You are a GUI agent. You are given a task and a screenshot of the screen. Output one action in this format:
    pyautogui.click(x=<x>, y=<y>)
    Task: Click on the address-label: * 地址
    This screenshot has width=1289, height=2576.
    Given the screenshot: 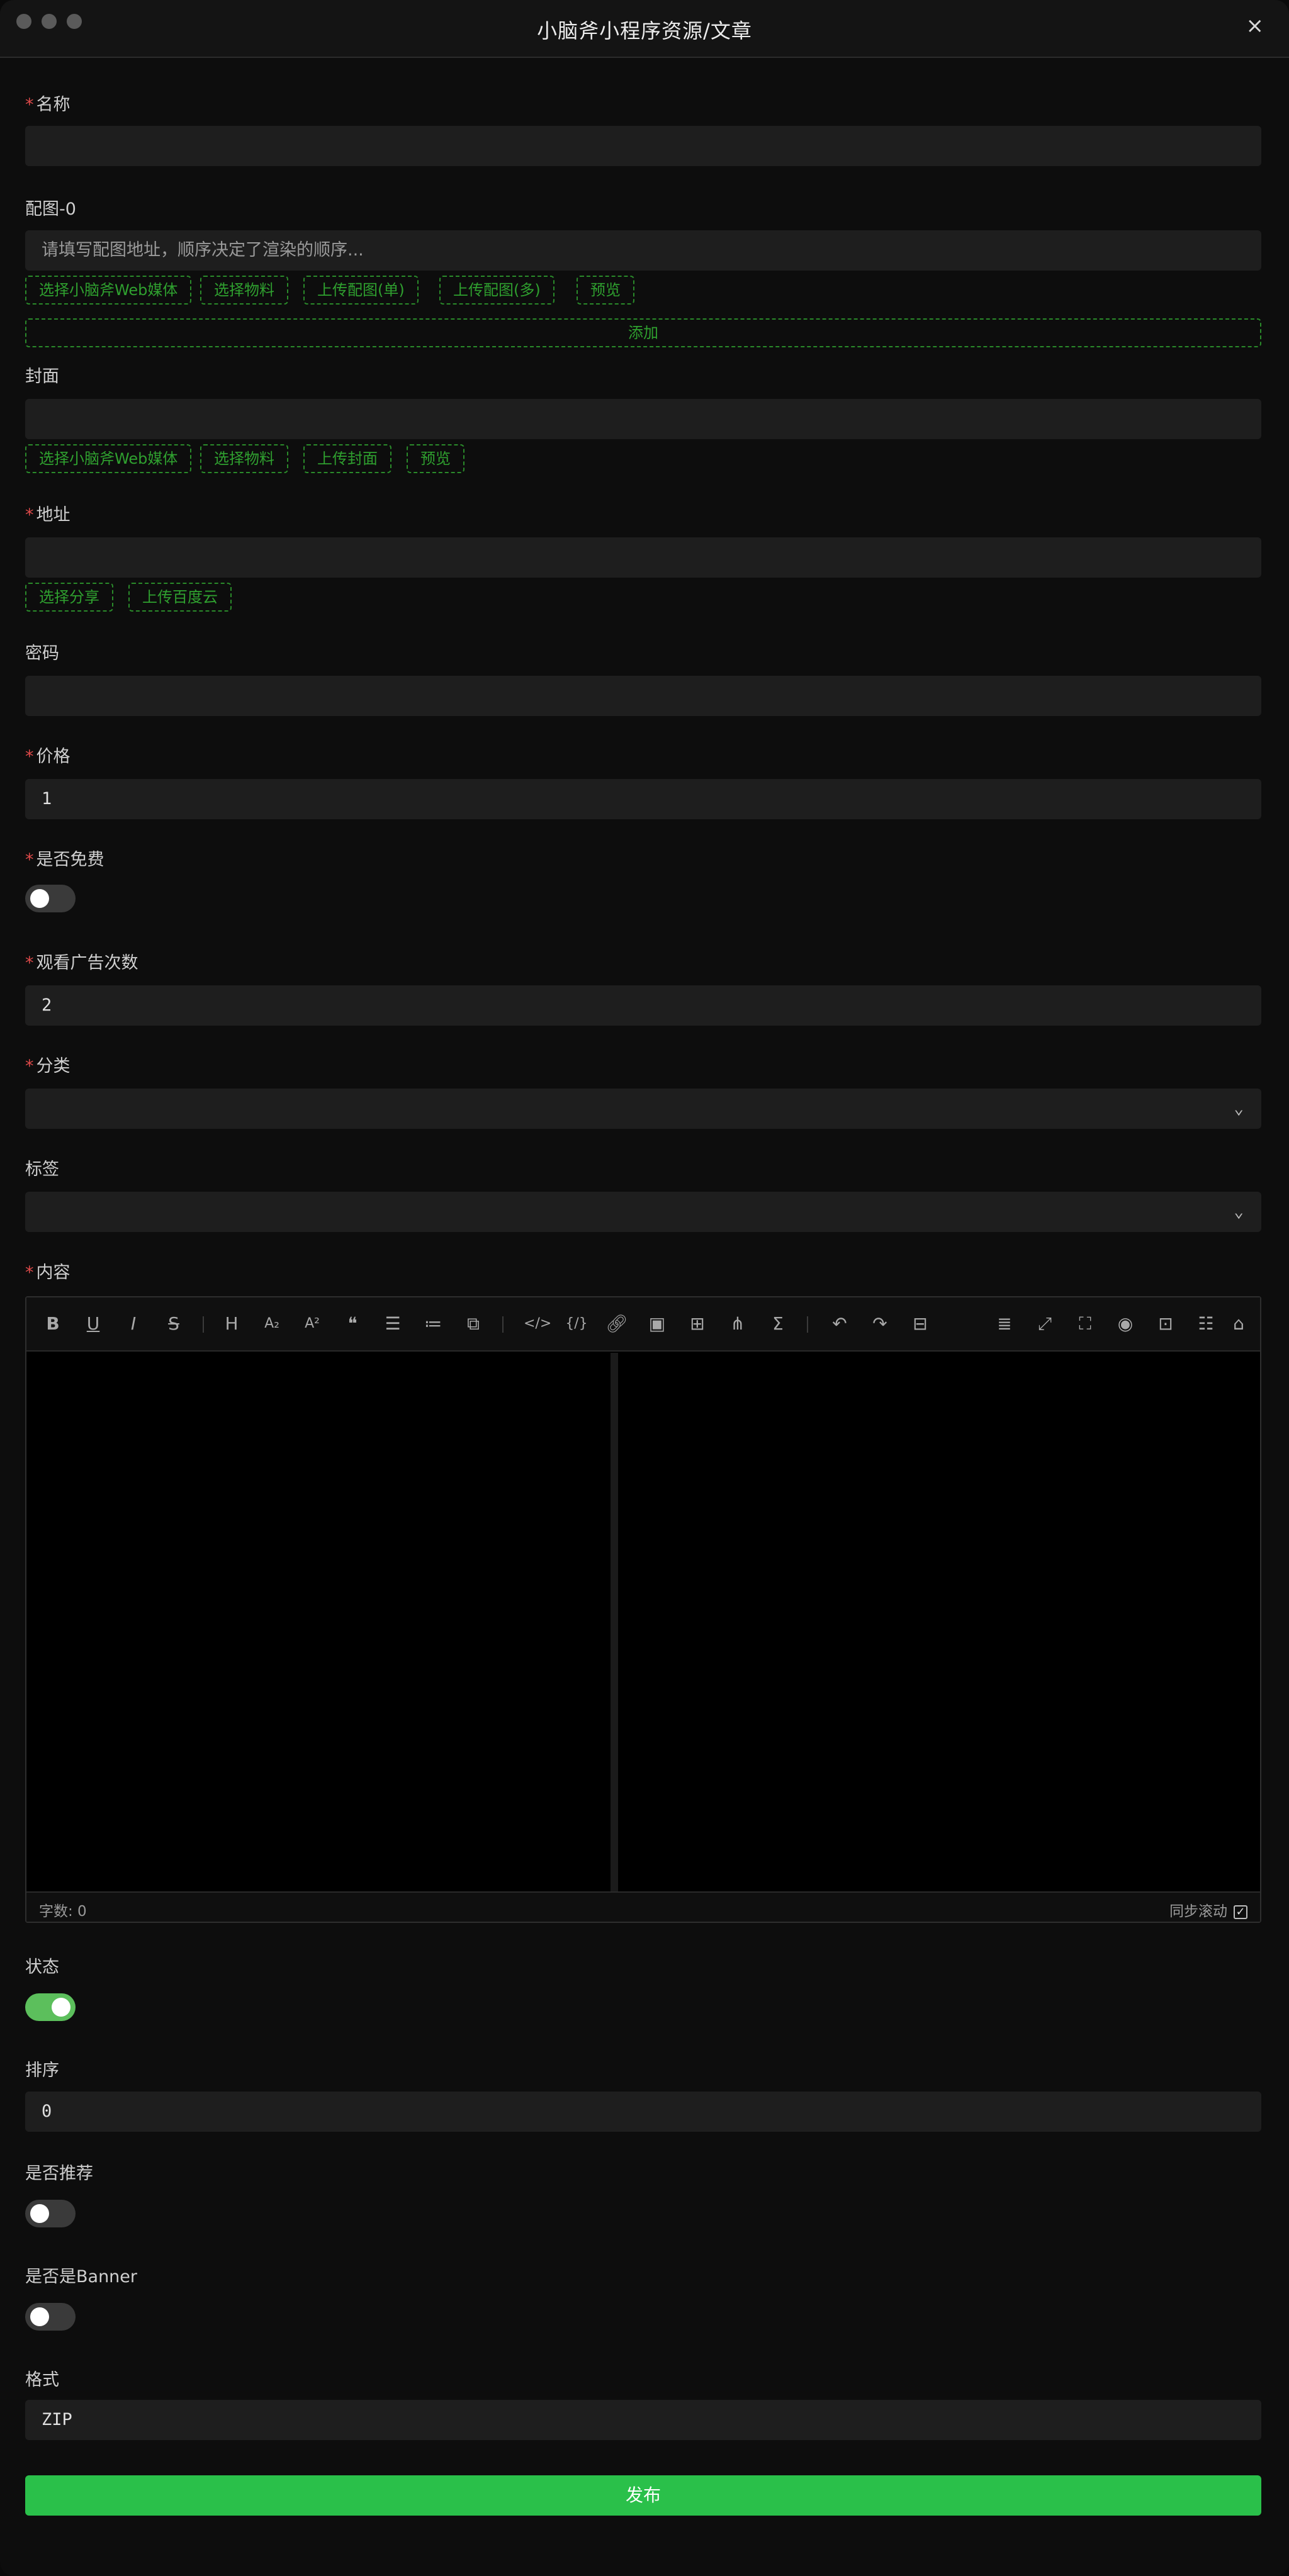 What is the action you would take?
    pyautogui.click(x=47, y=515)
    